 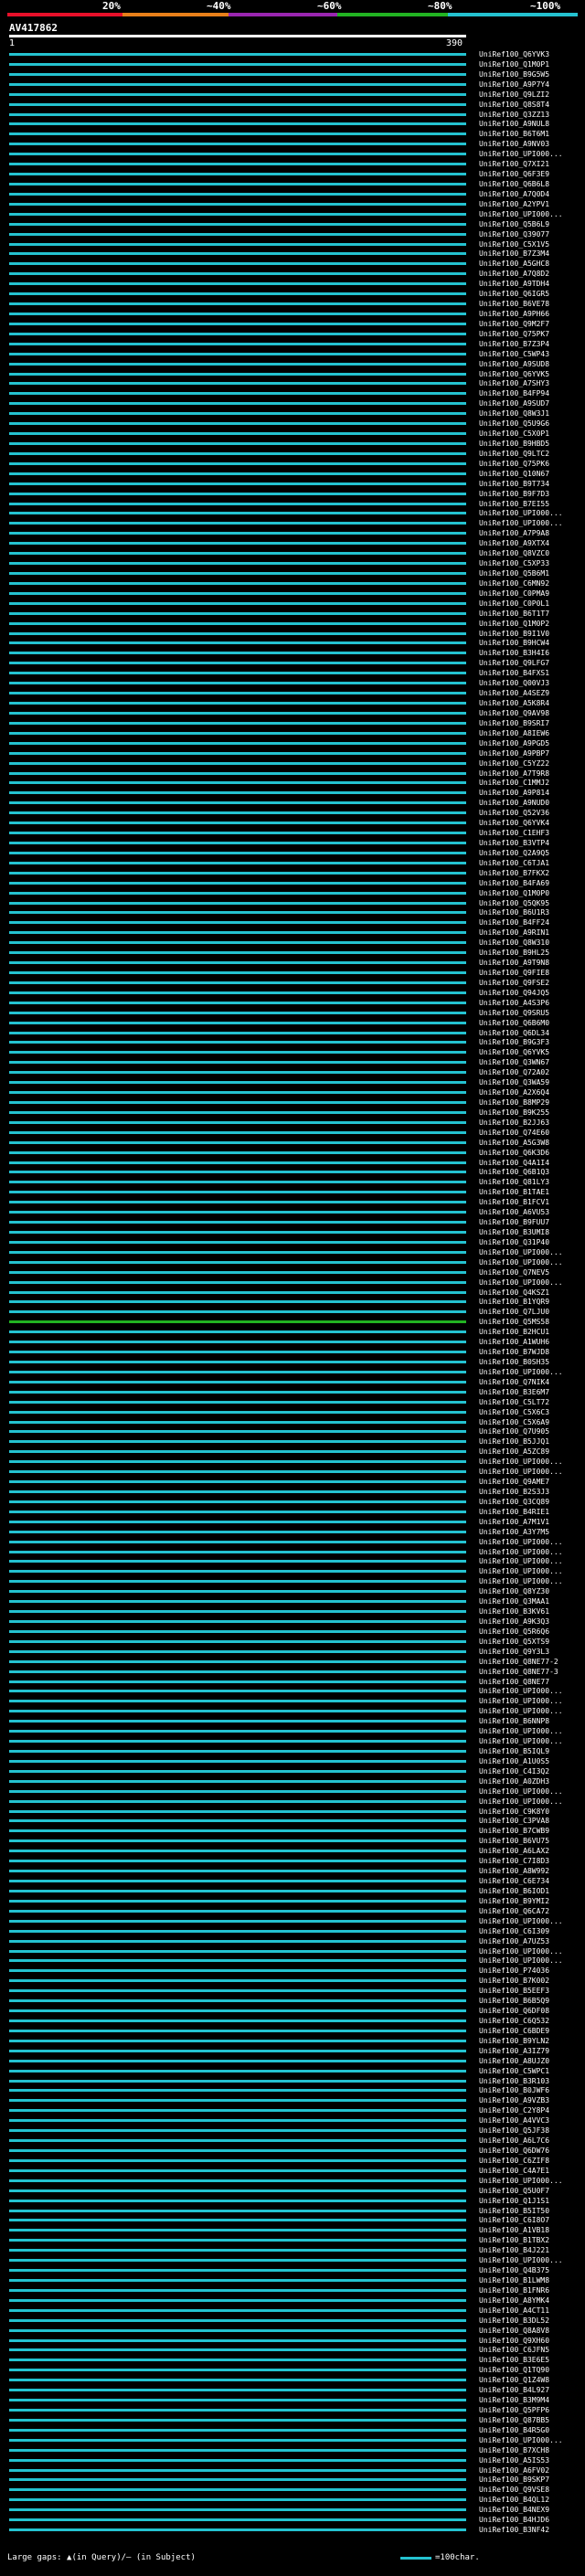 What do you see at coordinates (293, 1123) in the screenshot?
I see `hit-row: UniRef100_B2JJ63` at bounding box center [293, 1123].